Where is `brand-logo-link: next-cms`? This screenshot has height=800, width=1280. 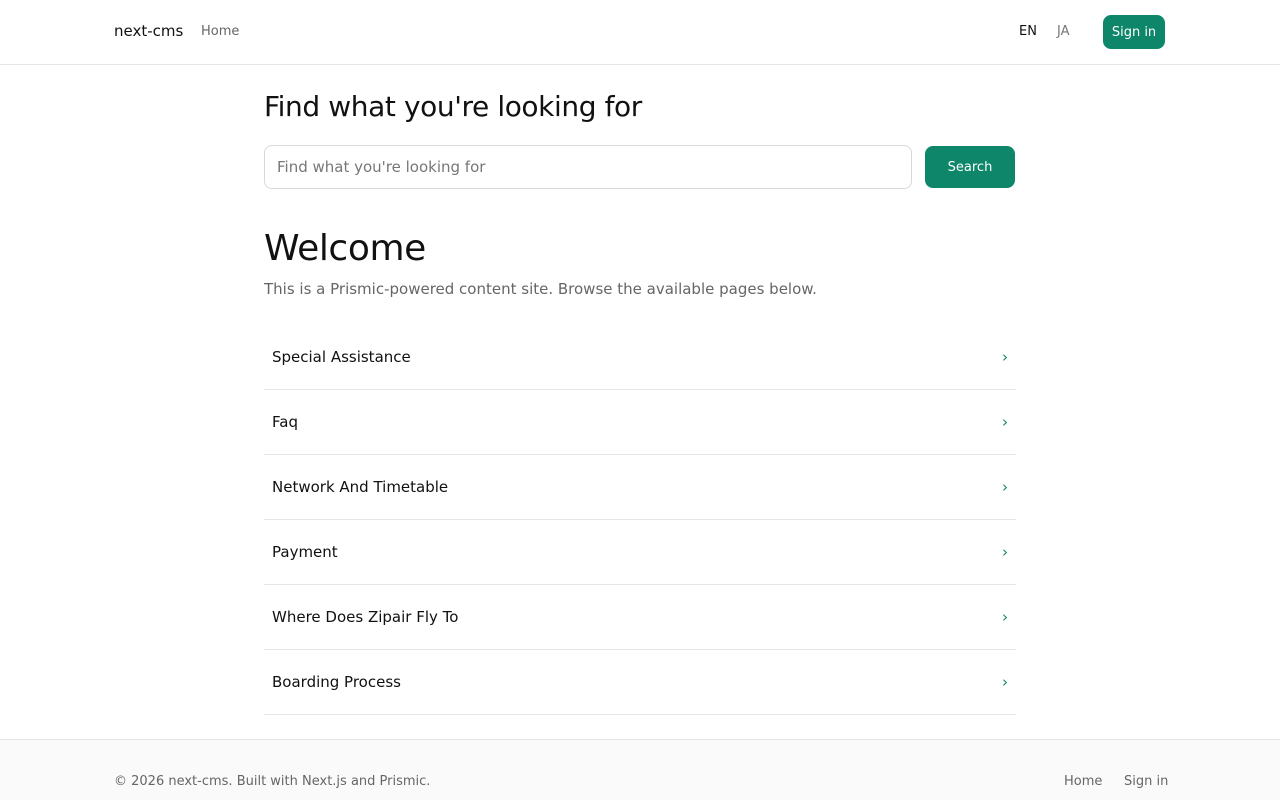 brand-logo-link: next-cms is located at coordinates (148, 31).